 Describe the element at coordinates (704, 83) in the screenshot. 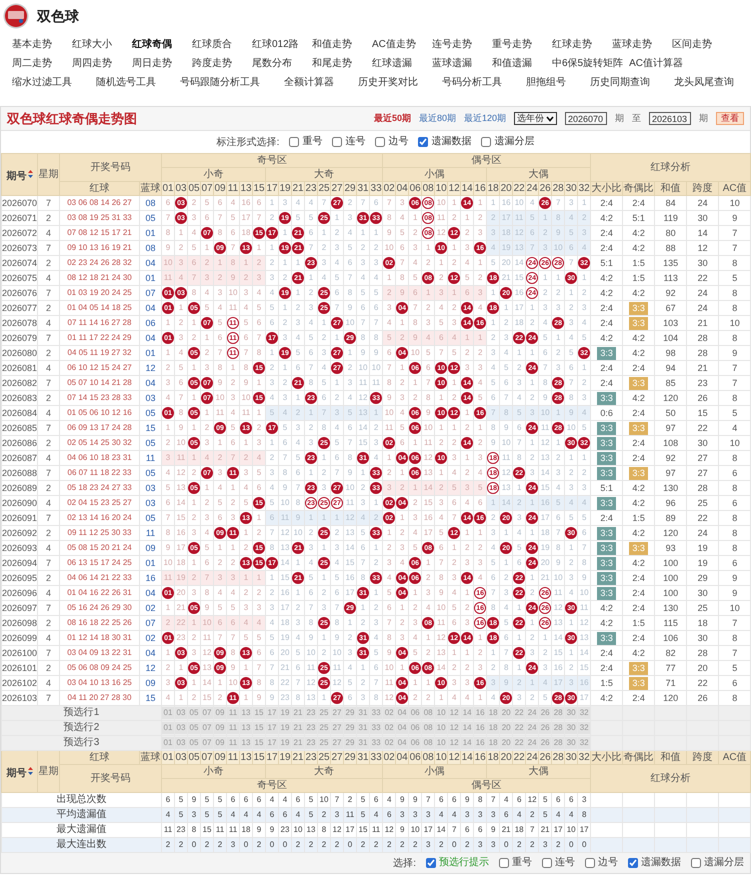

I see `tool-link: 龙头凤尾查询` at that location.